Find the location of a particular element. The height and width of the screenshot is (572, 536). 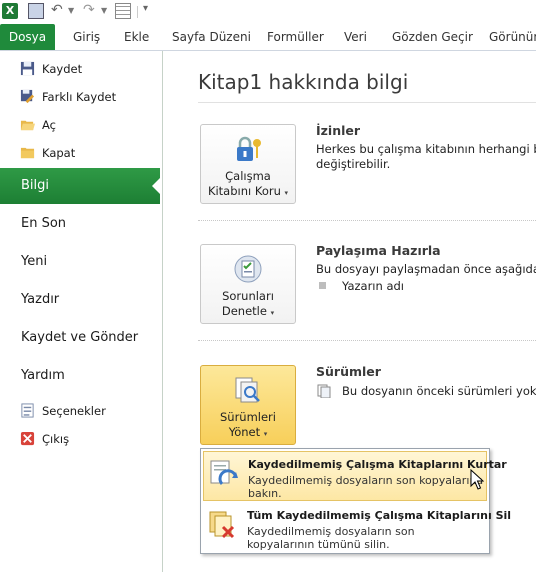

nav-save: Kaydet is located at coordinates (80, 69).